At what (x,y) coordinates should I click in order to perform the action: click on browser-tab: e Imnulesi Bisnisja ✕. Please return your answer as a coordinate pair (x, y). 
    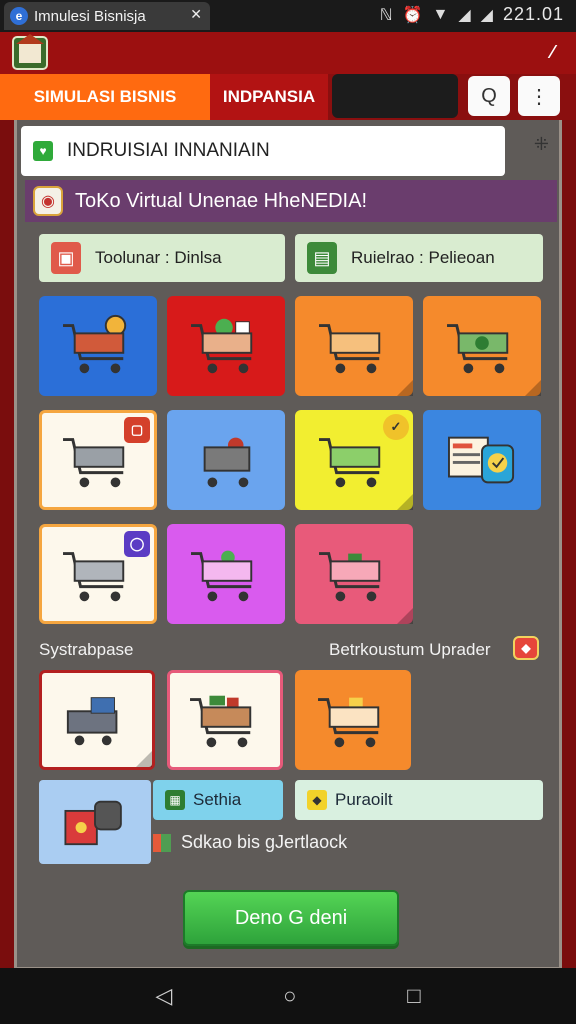
    Looking at the image, I should click on (107, 16).